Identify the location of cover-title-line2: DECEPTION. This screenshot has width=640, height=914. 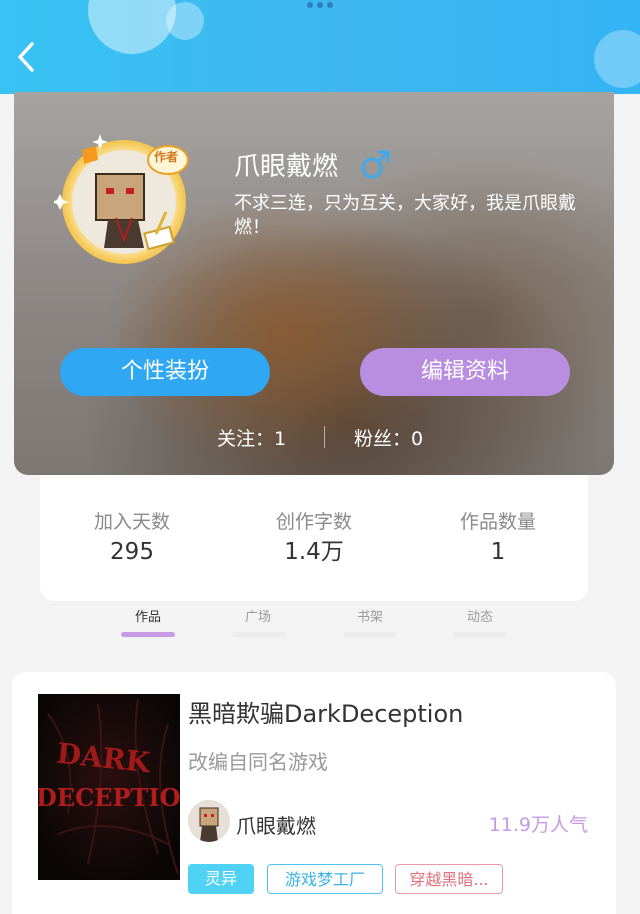
(109, 797).